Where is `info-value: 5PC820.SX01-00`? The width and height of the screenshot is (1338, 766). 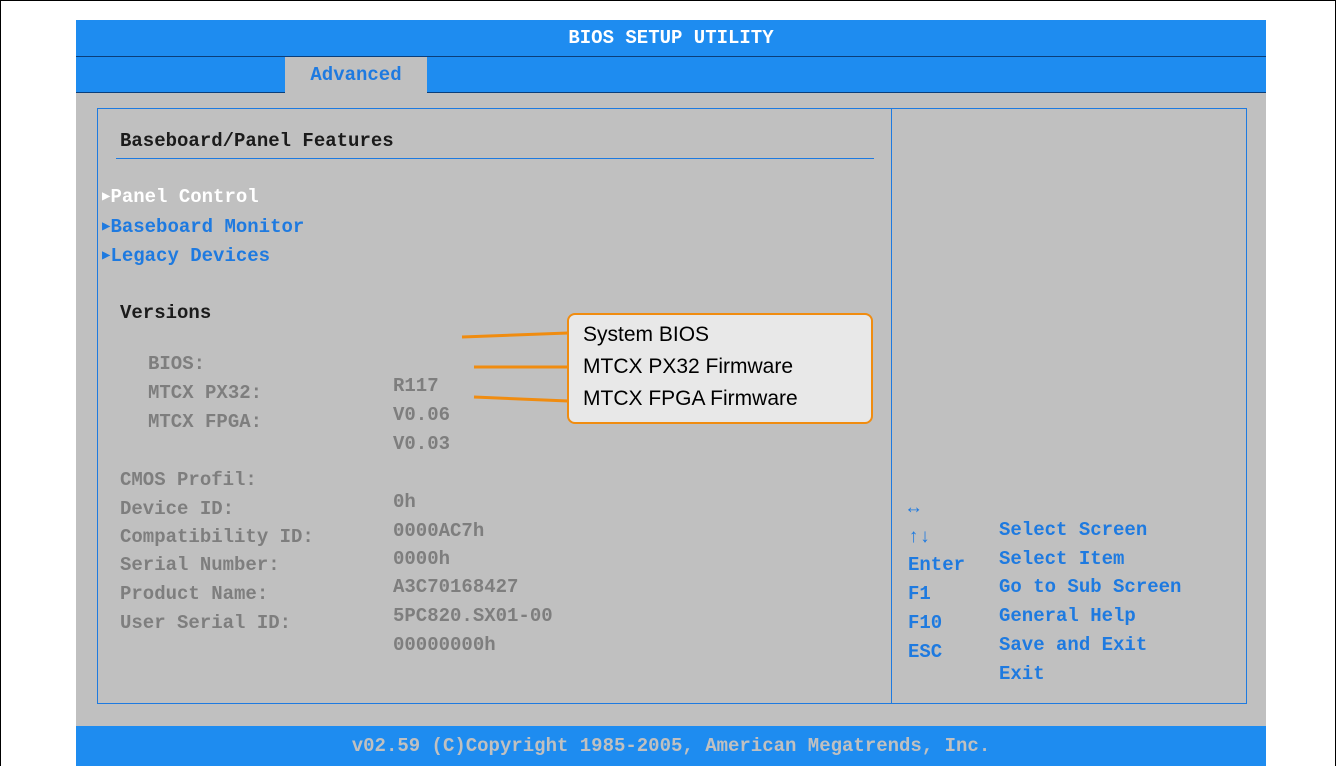
info-value: 5PC820.SX01-00 is located at coordinates (473, 616).